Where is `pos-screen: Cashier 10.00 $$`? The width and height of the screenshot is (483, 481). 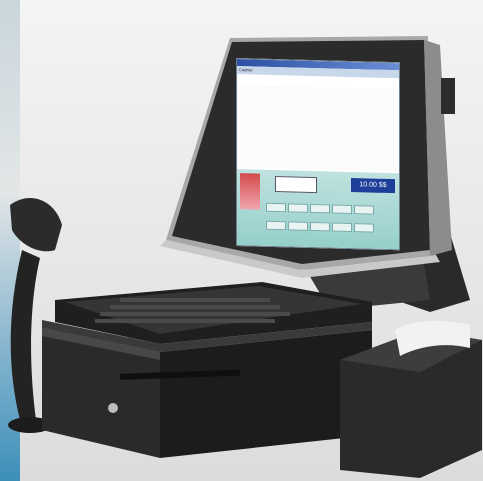 pos-screen: Cashier 10.00 $$ is located at coordinates (318, 154).